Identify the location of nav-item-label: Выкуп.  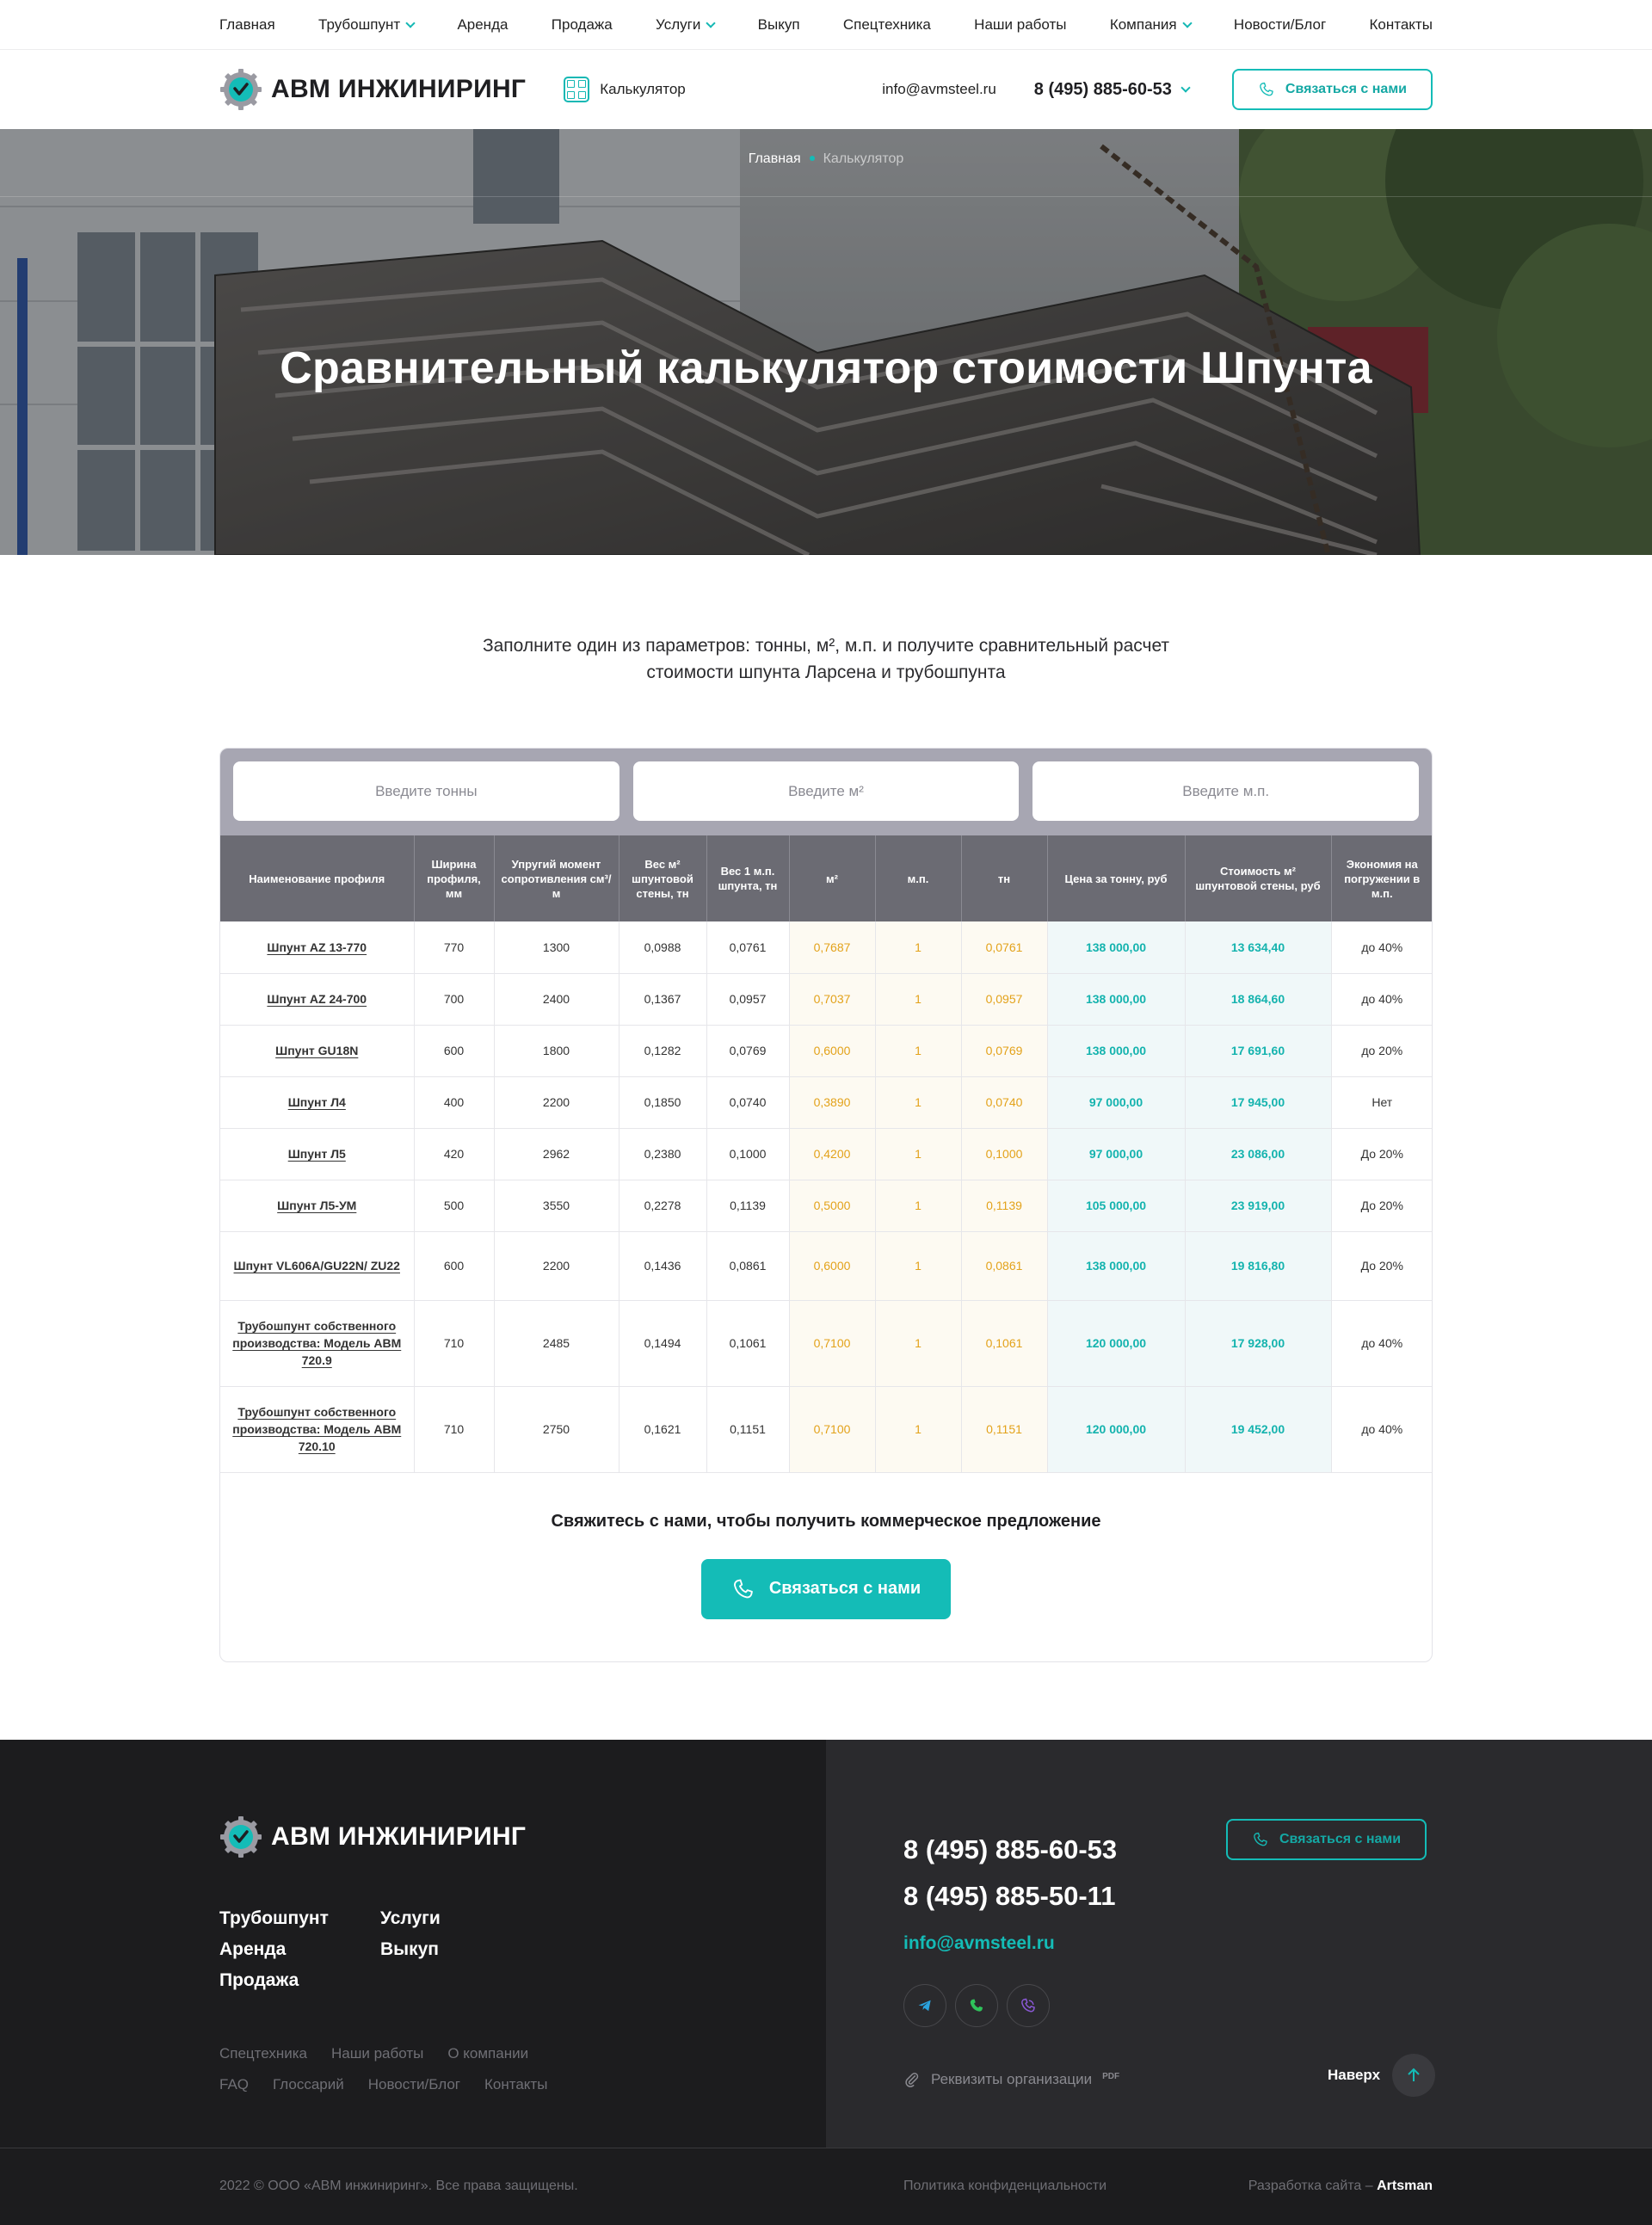
(778, 24).